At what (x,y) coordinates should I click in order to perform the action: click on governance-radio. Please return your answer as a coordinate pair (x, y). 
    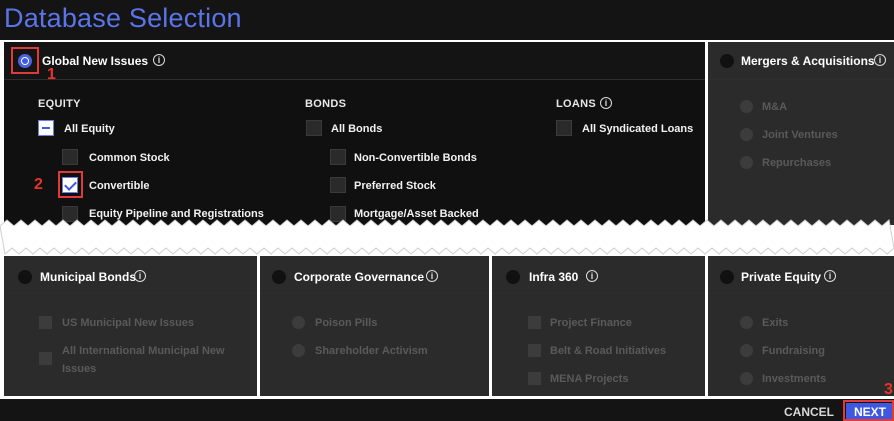
    Looking at the image, I should click on (279, 277).